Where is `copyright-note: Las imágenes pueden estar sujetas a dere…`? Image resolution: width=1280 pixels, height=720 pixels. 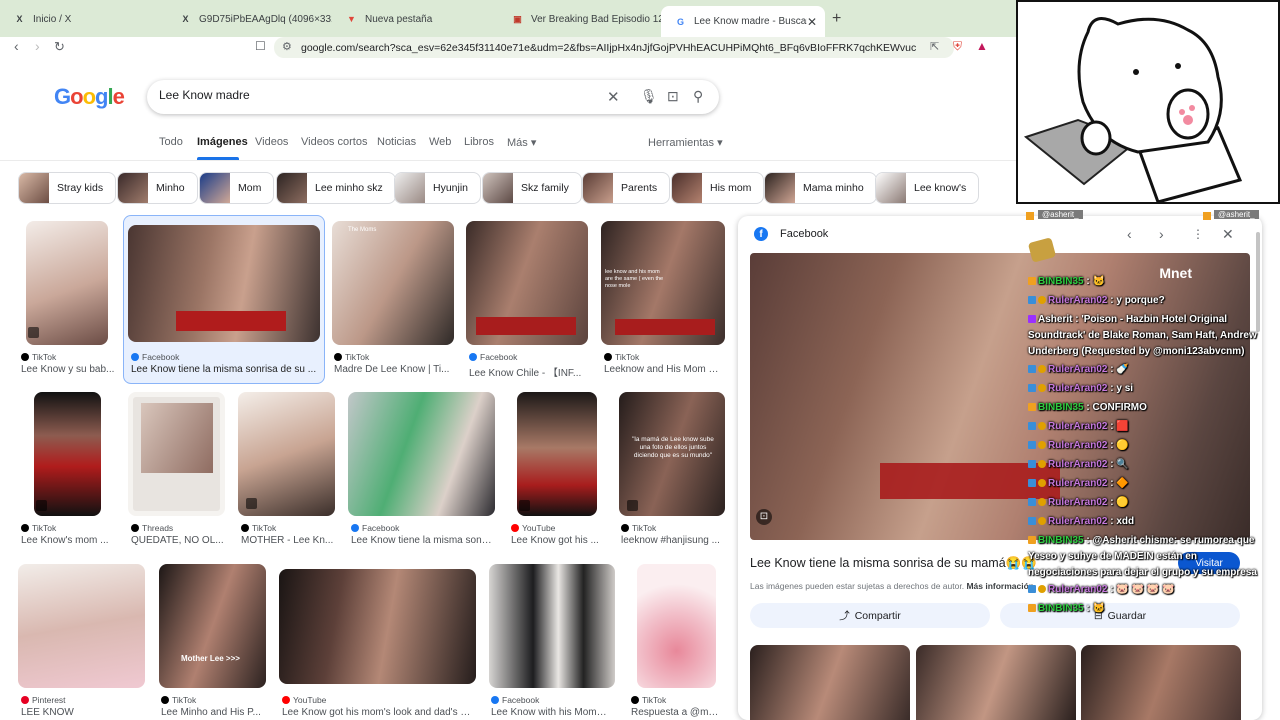 copyright-note: Las imágenes pueden estar sujetas a dere… is located at coordinates (892, 586).